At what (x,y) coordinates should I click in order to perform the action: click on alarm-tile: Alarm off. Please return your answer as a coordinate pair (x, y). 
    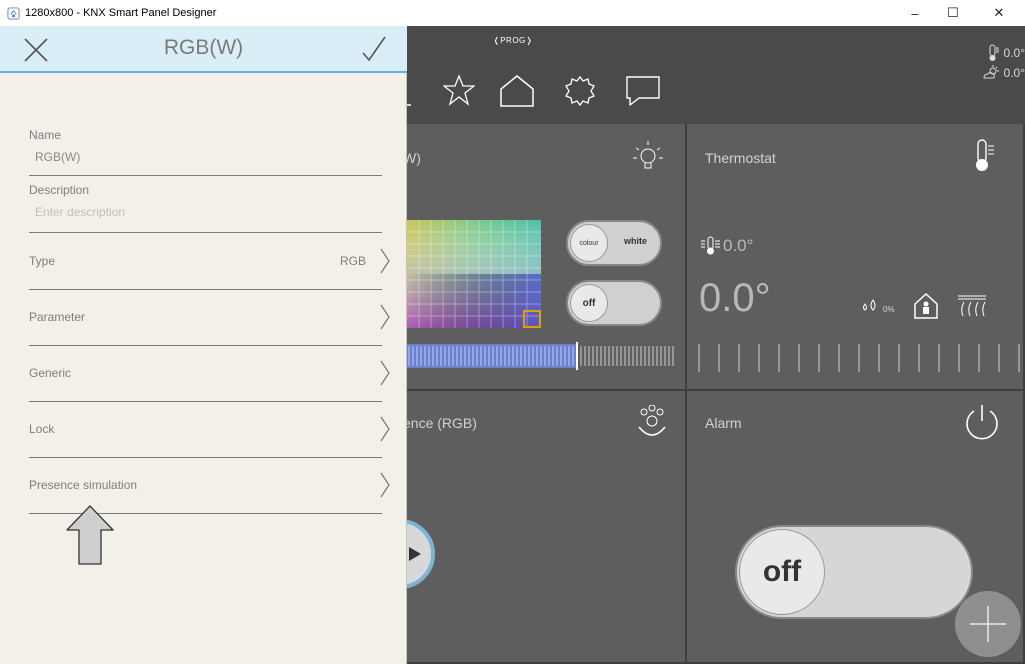
    Looking at the image, I should click on (856, 527).